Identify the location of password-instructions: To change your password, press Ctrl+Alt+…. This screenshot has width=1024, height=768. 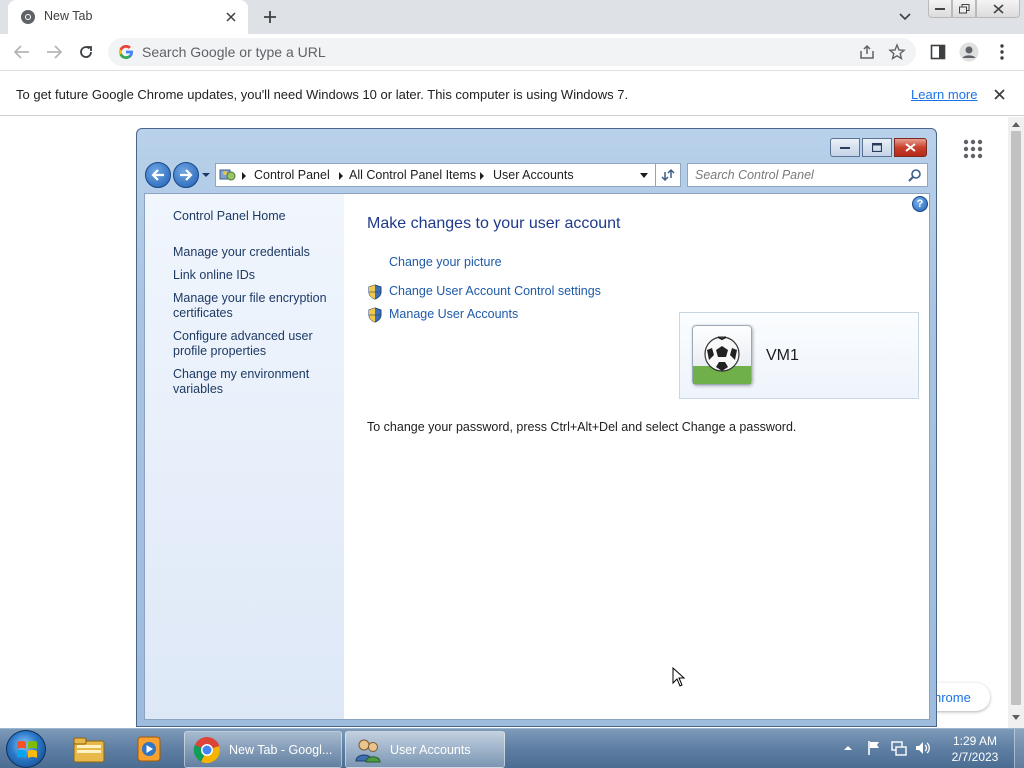
(582, 427).